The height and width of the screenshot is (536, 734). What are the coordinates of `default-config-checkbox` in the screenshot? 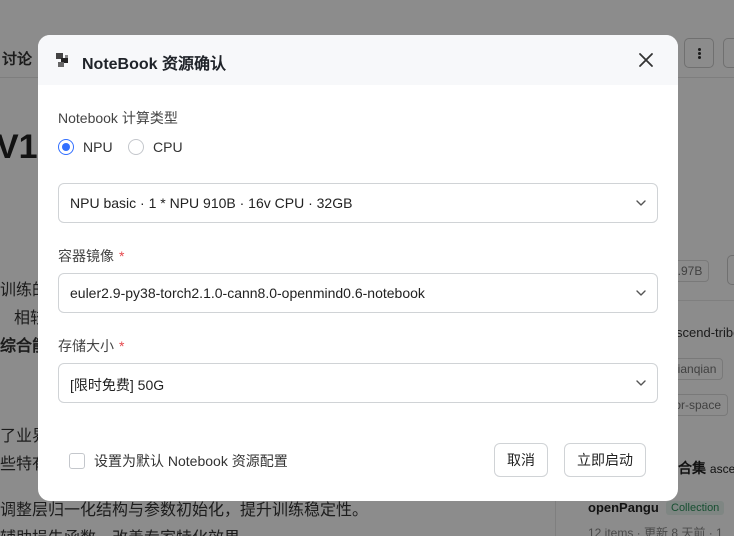 It's located at (77, 461).